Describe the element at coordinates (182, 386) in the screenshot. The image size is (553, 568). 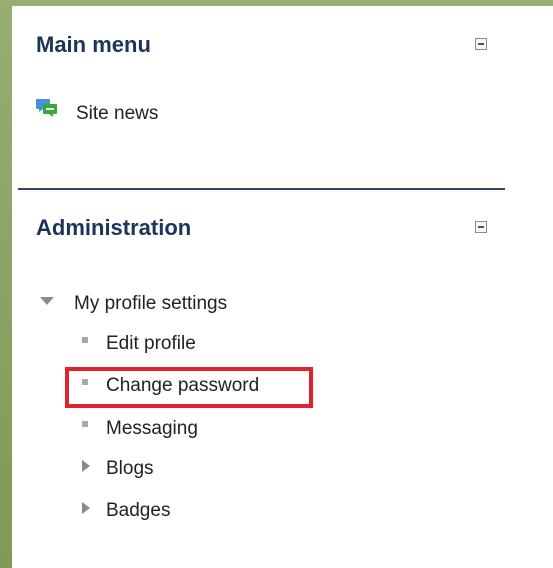
I see `tree-item-change-password: Change password` at that location.